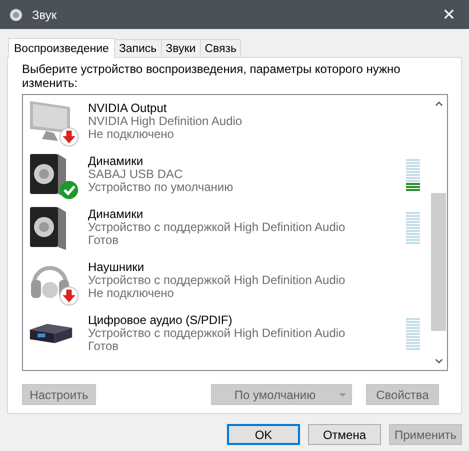 This screenshot has width=469, height=451. What do you see at coordinates (449, 14) in the screenshot?
I see `close-button: ✕` at bounding box center [449, 14].